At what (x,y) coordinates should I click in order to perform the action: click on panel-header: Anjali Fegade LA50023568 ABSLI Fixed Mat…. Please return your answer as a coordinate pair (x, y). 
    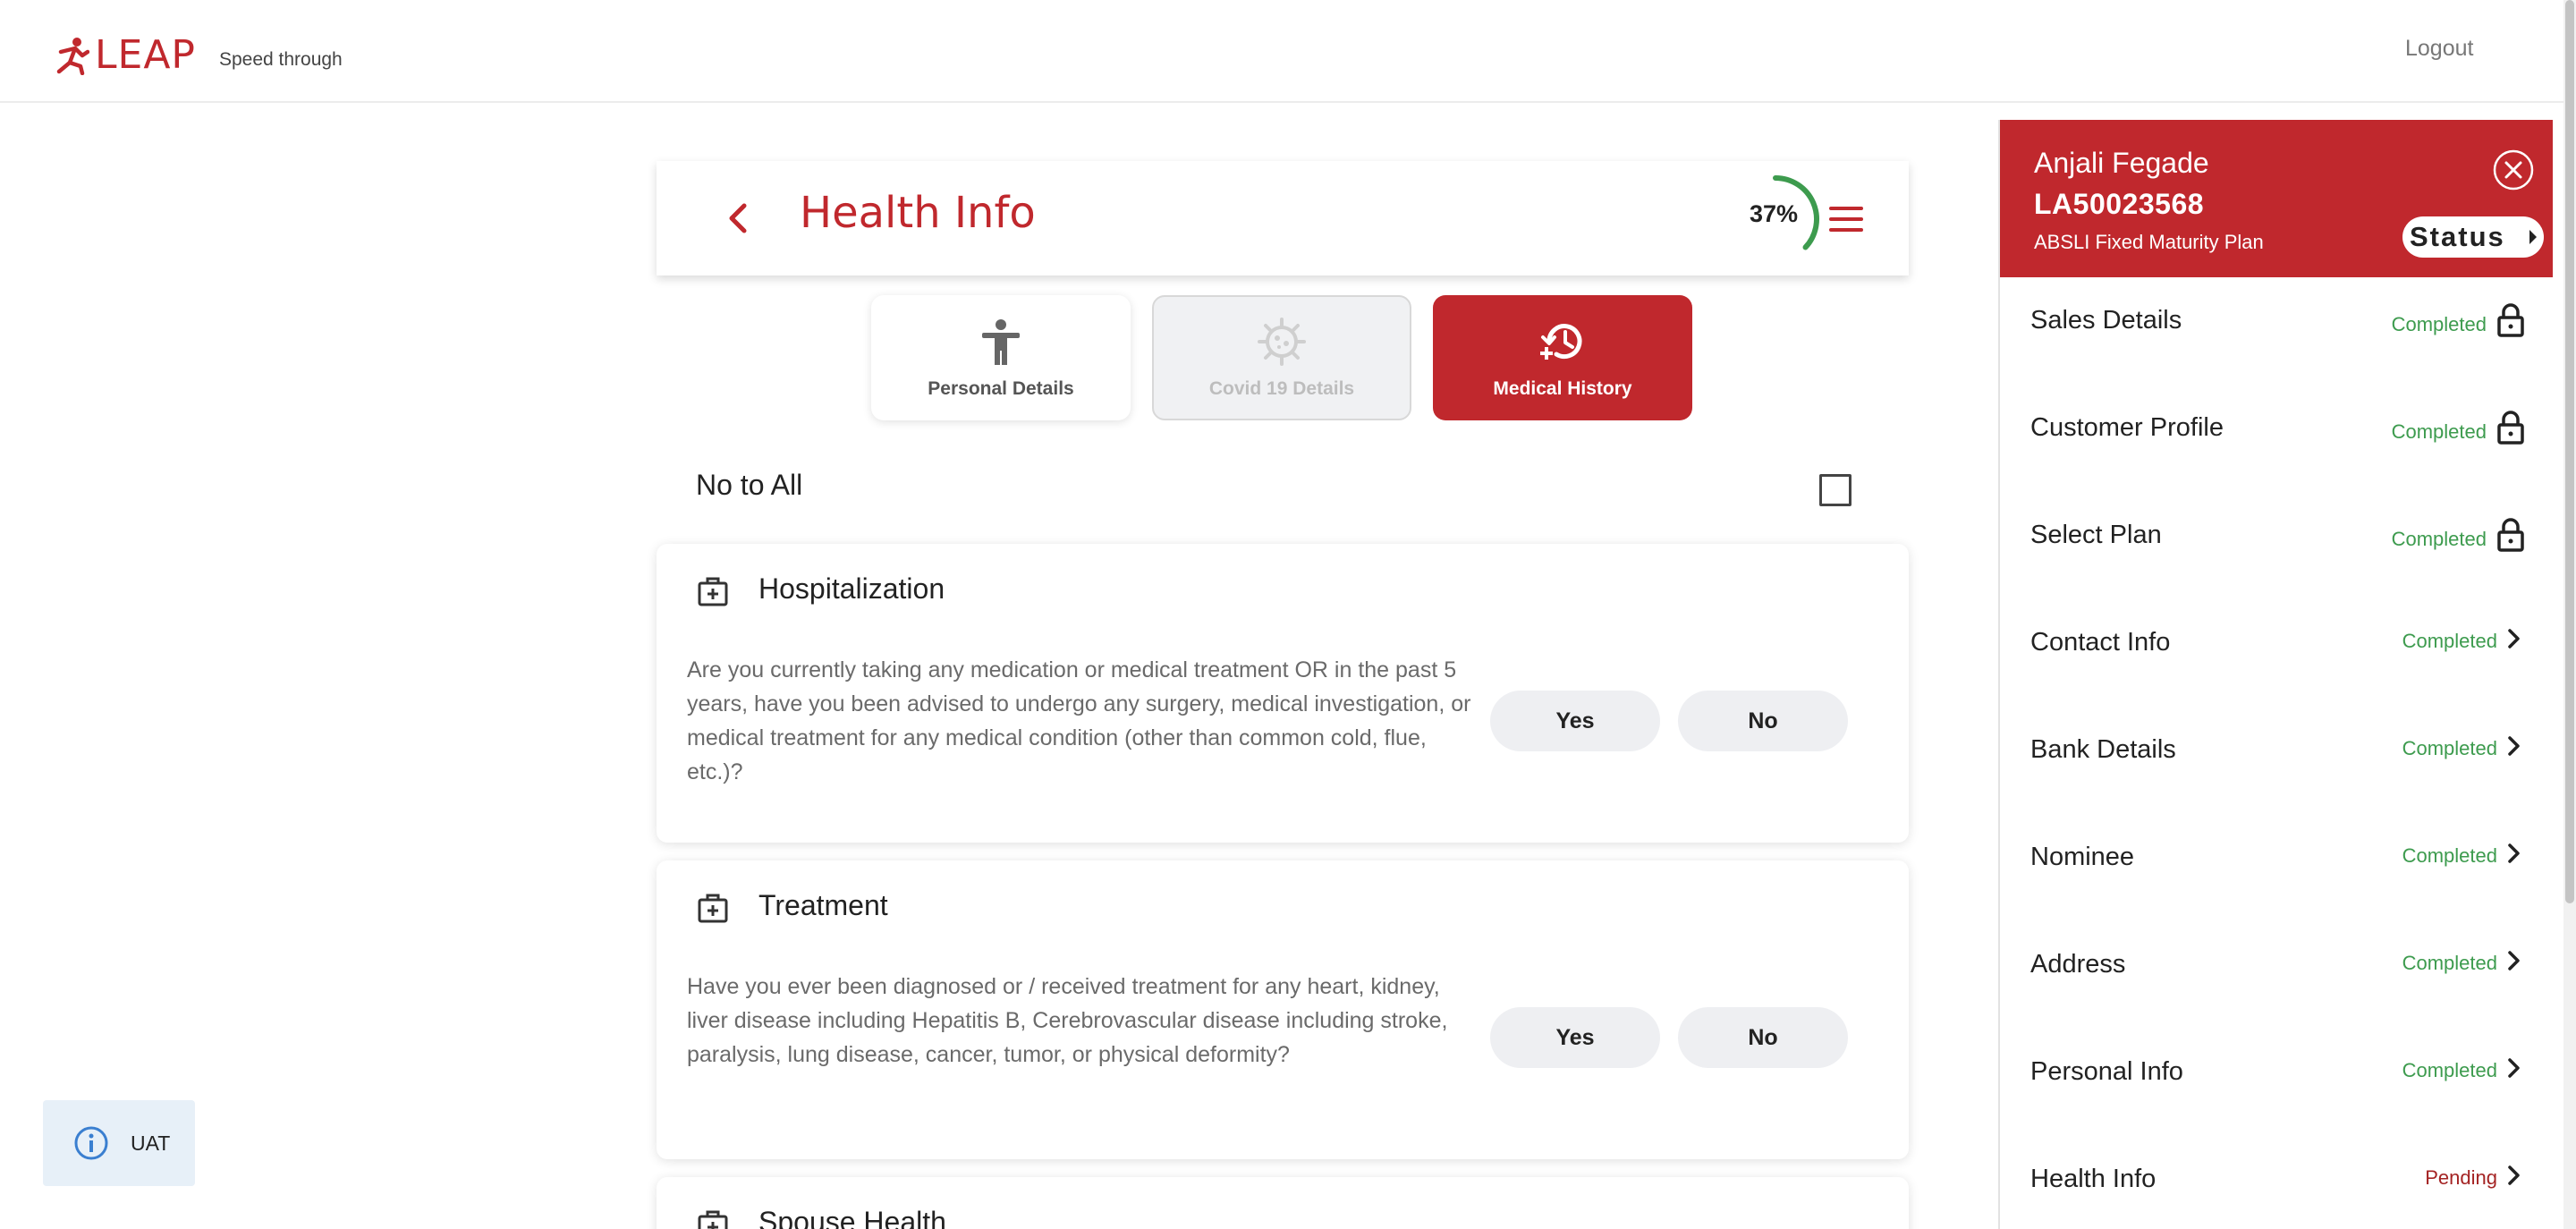
    Looking at the image, I should click on (2276, 198).